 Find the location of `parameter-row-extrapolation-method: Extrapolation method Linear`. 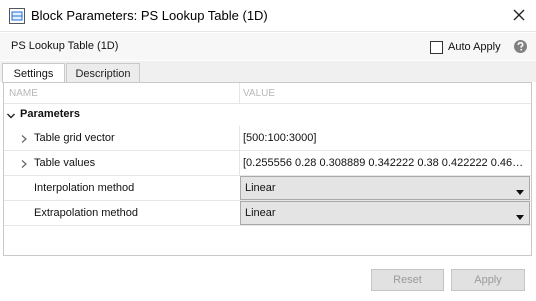

parameter-row-extrapolation-method: Extrapolation method Linear is located at coordinates (267, 213).